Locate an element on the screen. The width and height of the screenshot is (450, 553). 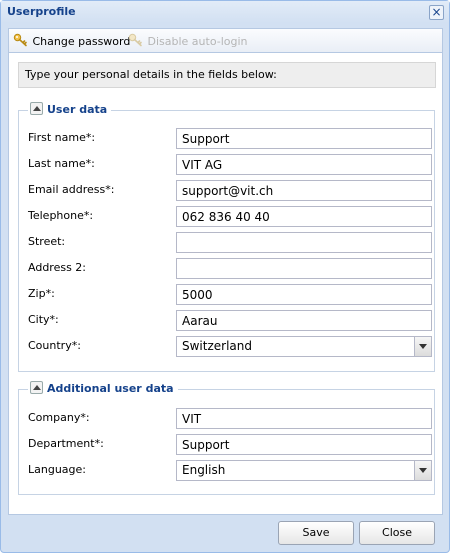
zip-field is located at coordinates (304, 294).